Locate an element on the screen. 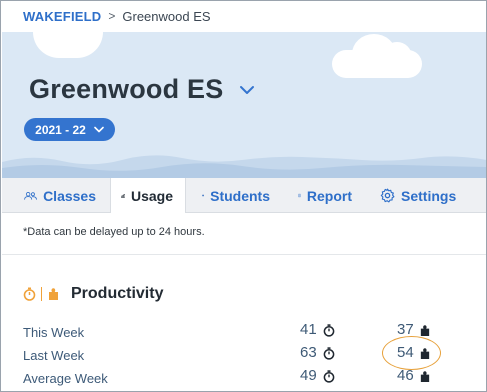  tab-settings: Settings is located at coordinates (426, 195).